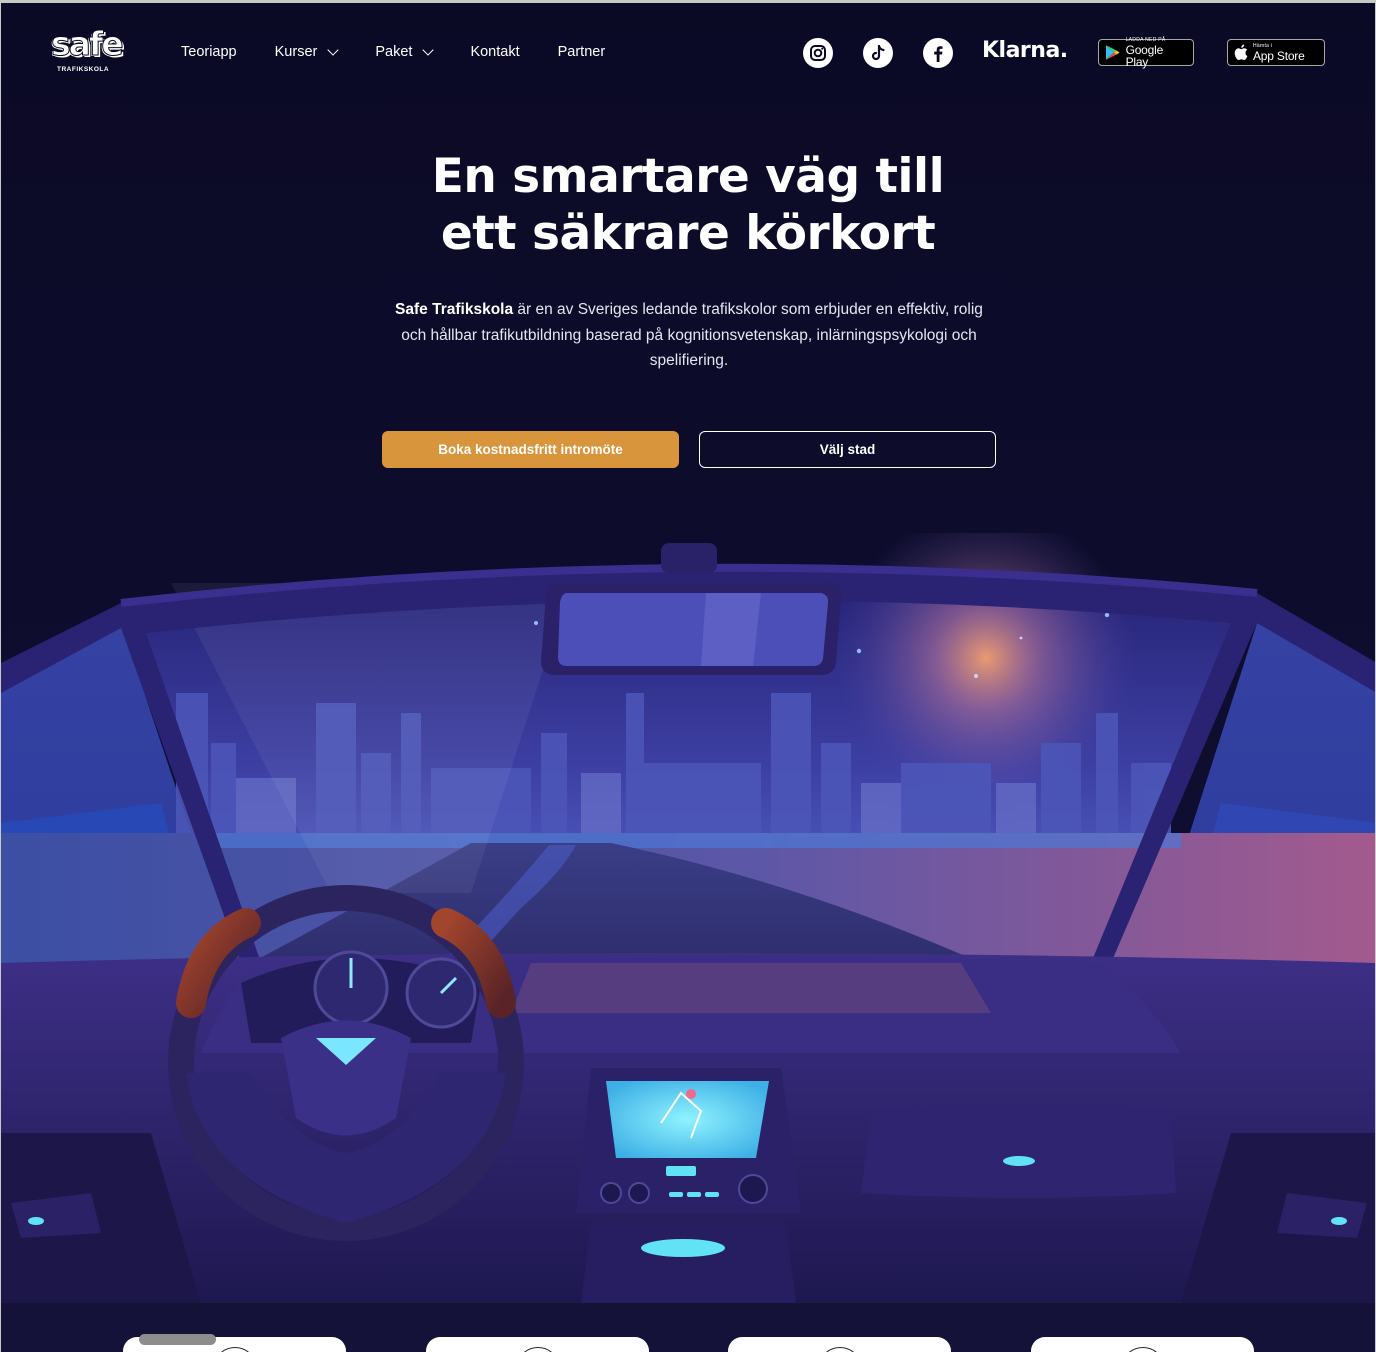 Image resolution: width=1376 pixels, height=1352 pixels. I want to click on google-play-small-text: LADDA NED PÅ, so click(1145, 39).